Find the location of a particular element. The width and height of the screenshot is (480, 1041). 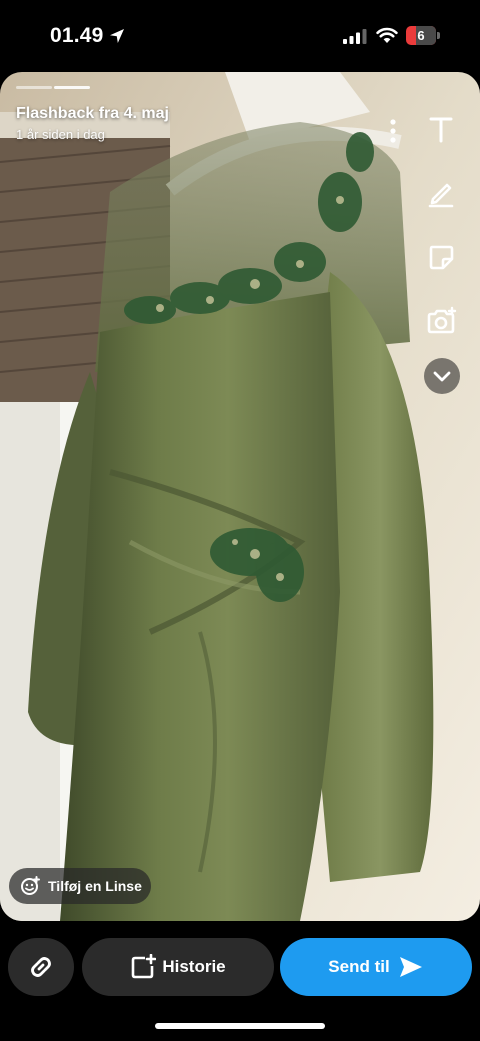

camera-tool-button is located at coordinates (441, 321).